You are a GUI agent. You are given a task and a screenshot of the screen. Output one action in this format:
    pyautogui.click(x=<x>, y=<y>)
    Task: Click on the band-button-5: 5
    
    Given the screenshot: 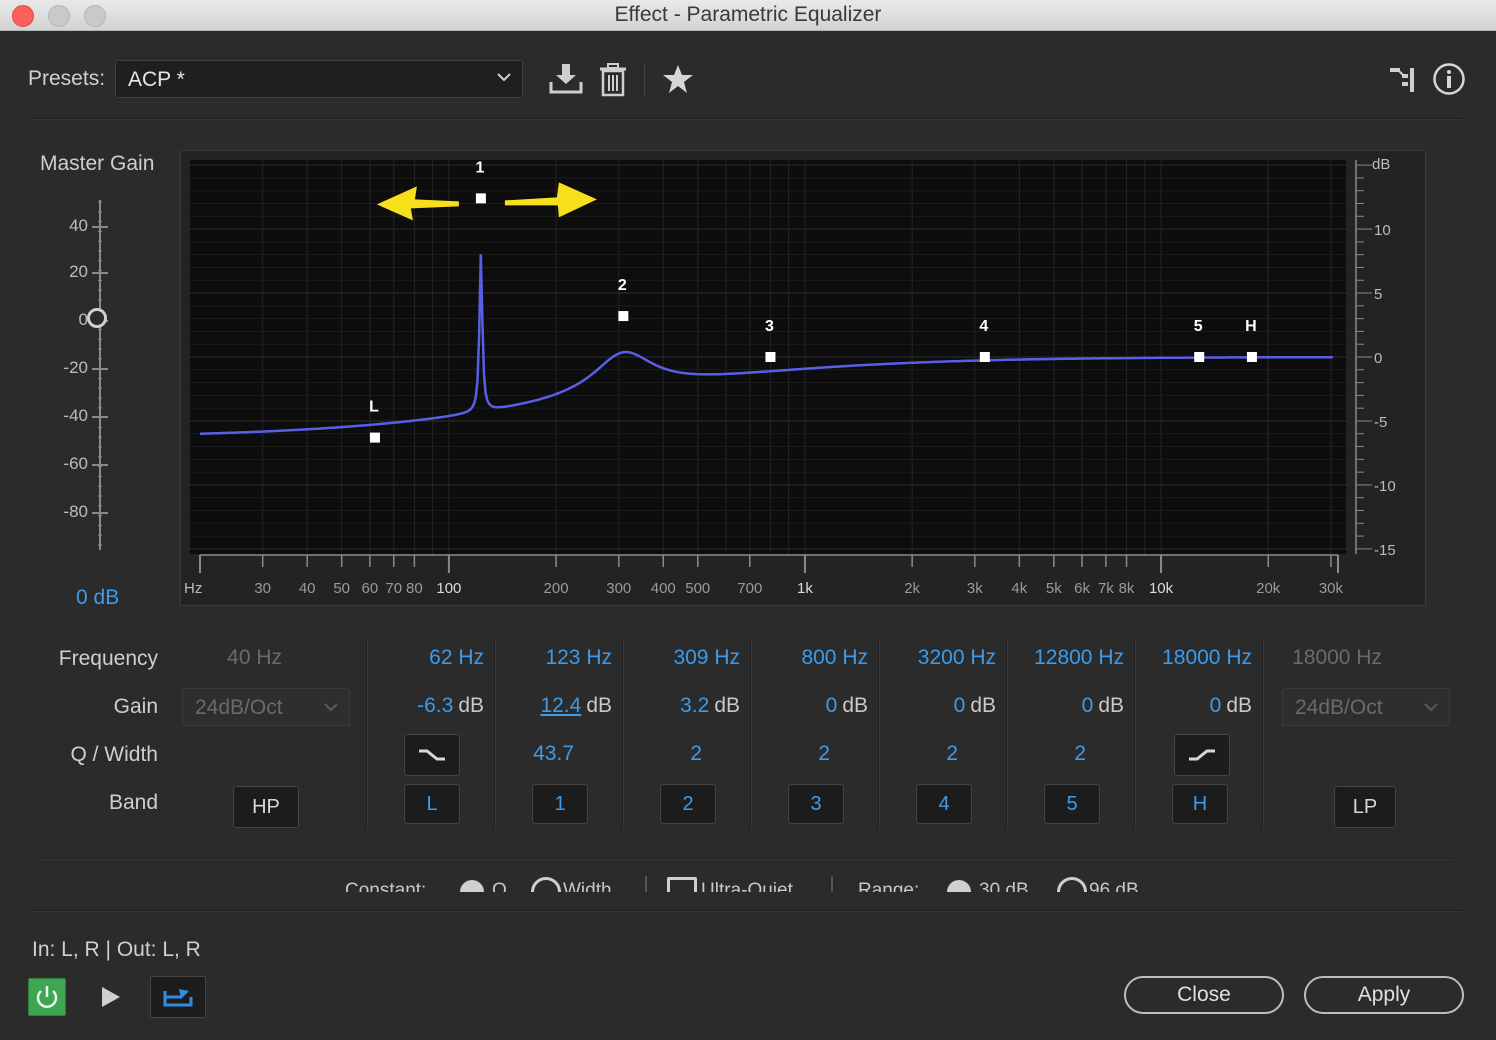 What is the action you would take?
    pyautogui.click(x=1072, y=804)
    